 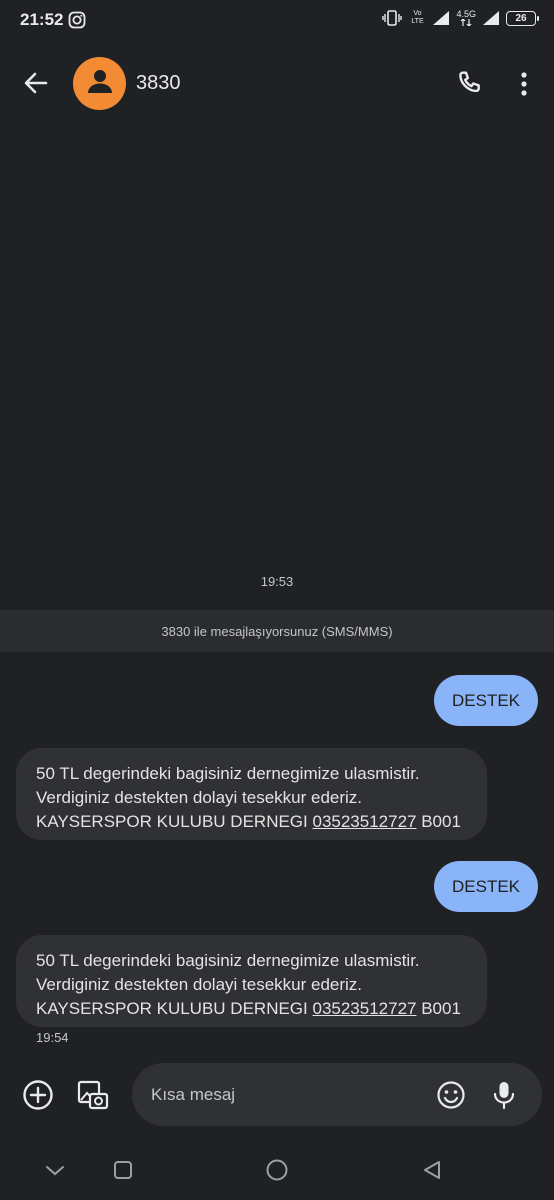 What do you see at coordinates (277, 20) in the screenshot?
I see `status-bar: 21:52 Vo LTE 4.5G 26` at bounding box center [277, 20].